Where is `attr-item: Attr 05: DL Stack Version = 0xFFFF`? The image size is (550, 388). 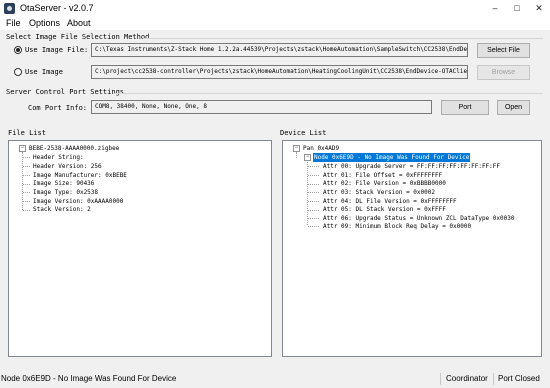 attr-item: Attr 05: DL Stack Version = 0xFFFF is located at coordinates (384, 209).